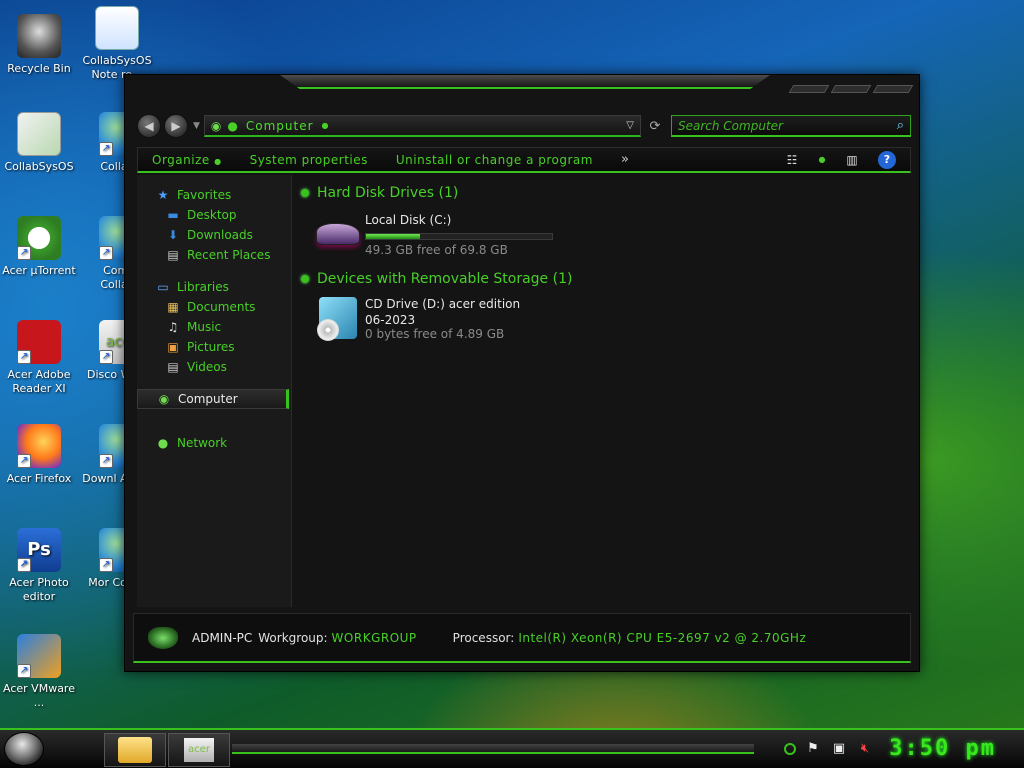 Image resolution: width=1024 pixels, height=768 pixels. What do you see at coordinates (608, 238) in the screenshot?
I see `drive-local-disk-c: Local Disk (C:) 49.3 GB free of 69.8 GB` at bounding box center [608, 238].